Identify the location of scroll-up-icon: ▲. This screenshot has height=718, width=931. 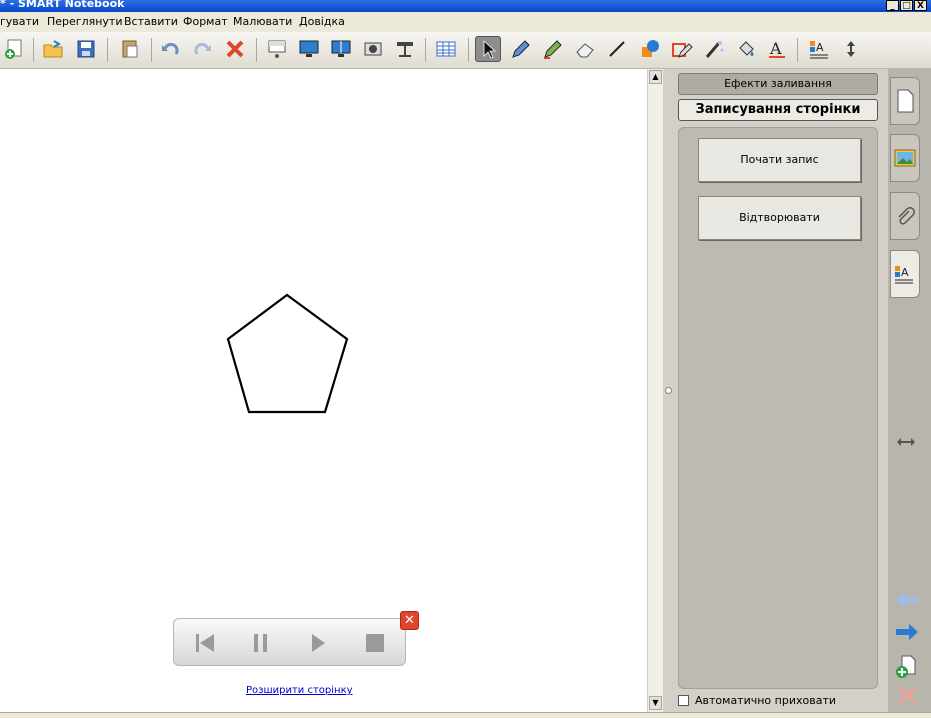
(655, 77).